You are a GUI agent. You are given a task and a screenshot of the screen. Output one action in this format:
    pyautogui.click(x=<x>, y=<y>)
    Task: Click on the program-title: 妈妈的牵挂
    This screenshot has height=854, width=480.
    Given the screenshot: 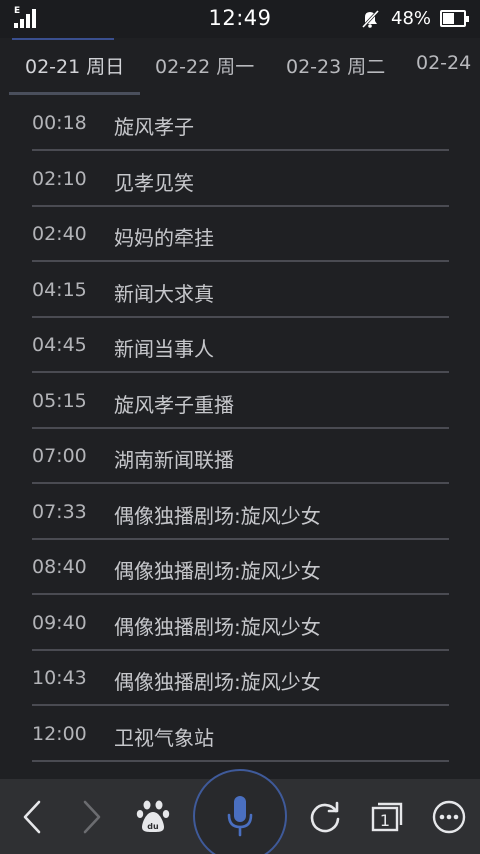 What is the action you would take?
    pyautogui.click(x=164, y=238)
    